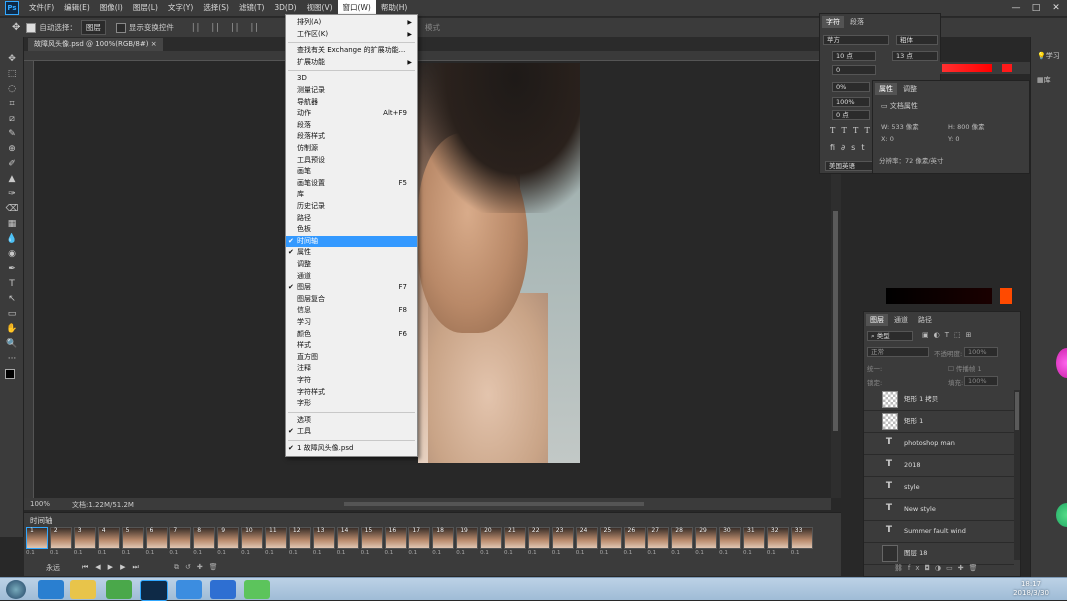 The image size is (1067, 601). What do you see at coordinates (886, 89) in the screenshot?
I see `tab-properties: 属性` at bounding box center [886, 89].